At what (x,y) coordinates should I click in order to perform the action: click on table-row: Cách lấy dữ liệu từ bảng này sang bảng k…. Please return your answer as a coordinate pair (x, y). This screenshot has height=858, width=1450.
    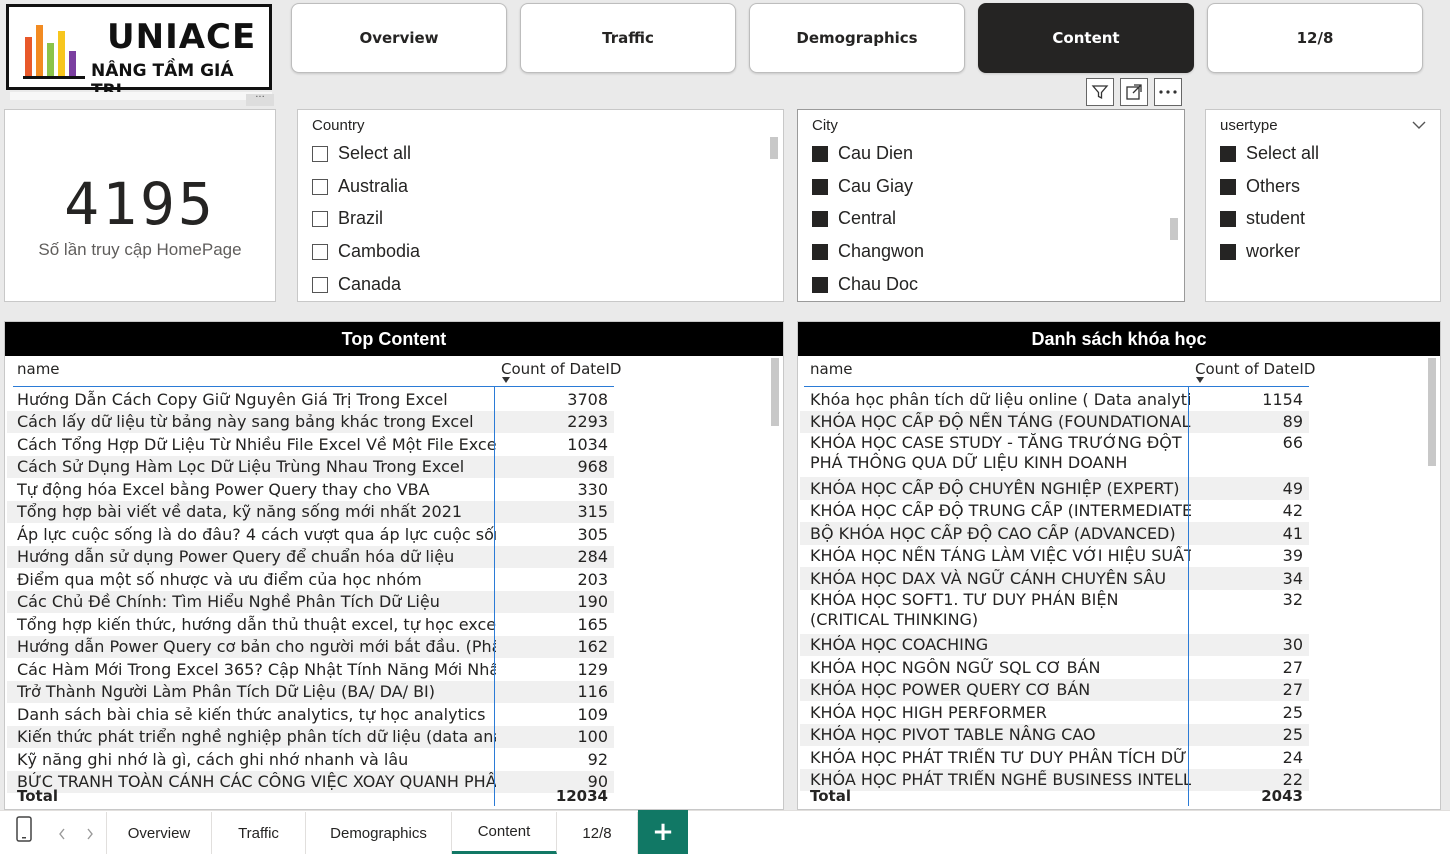
    Looking at the image, I should click on (310, 421).